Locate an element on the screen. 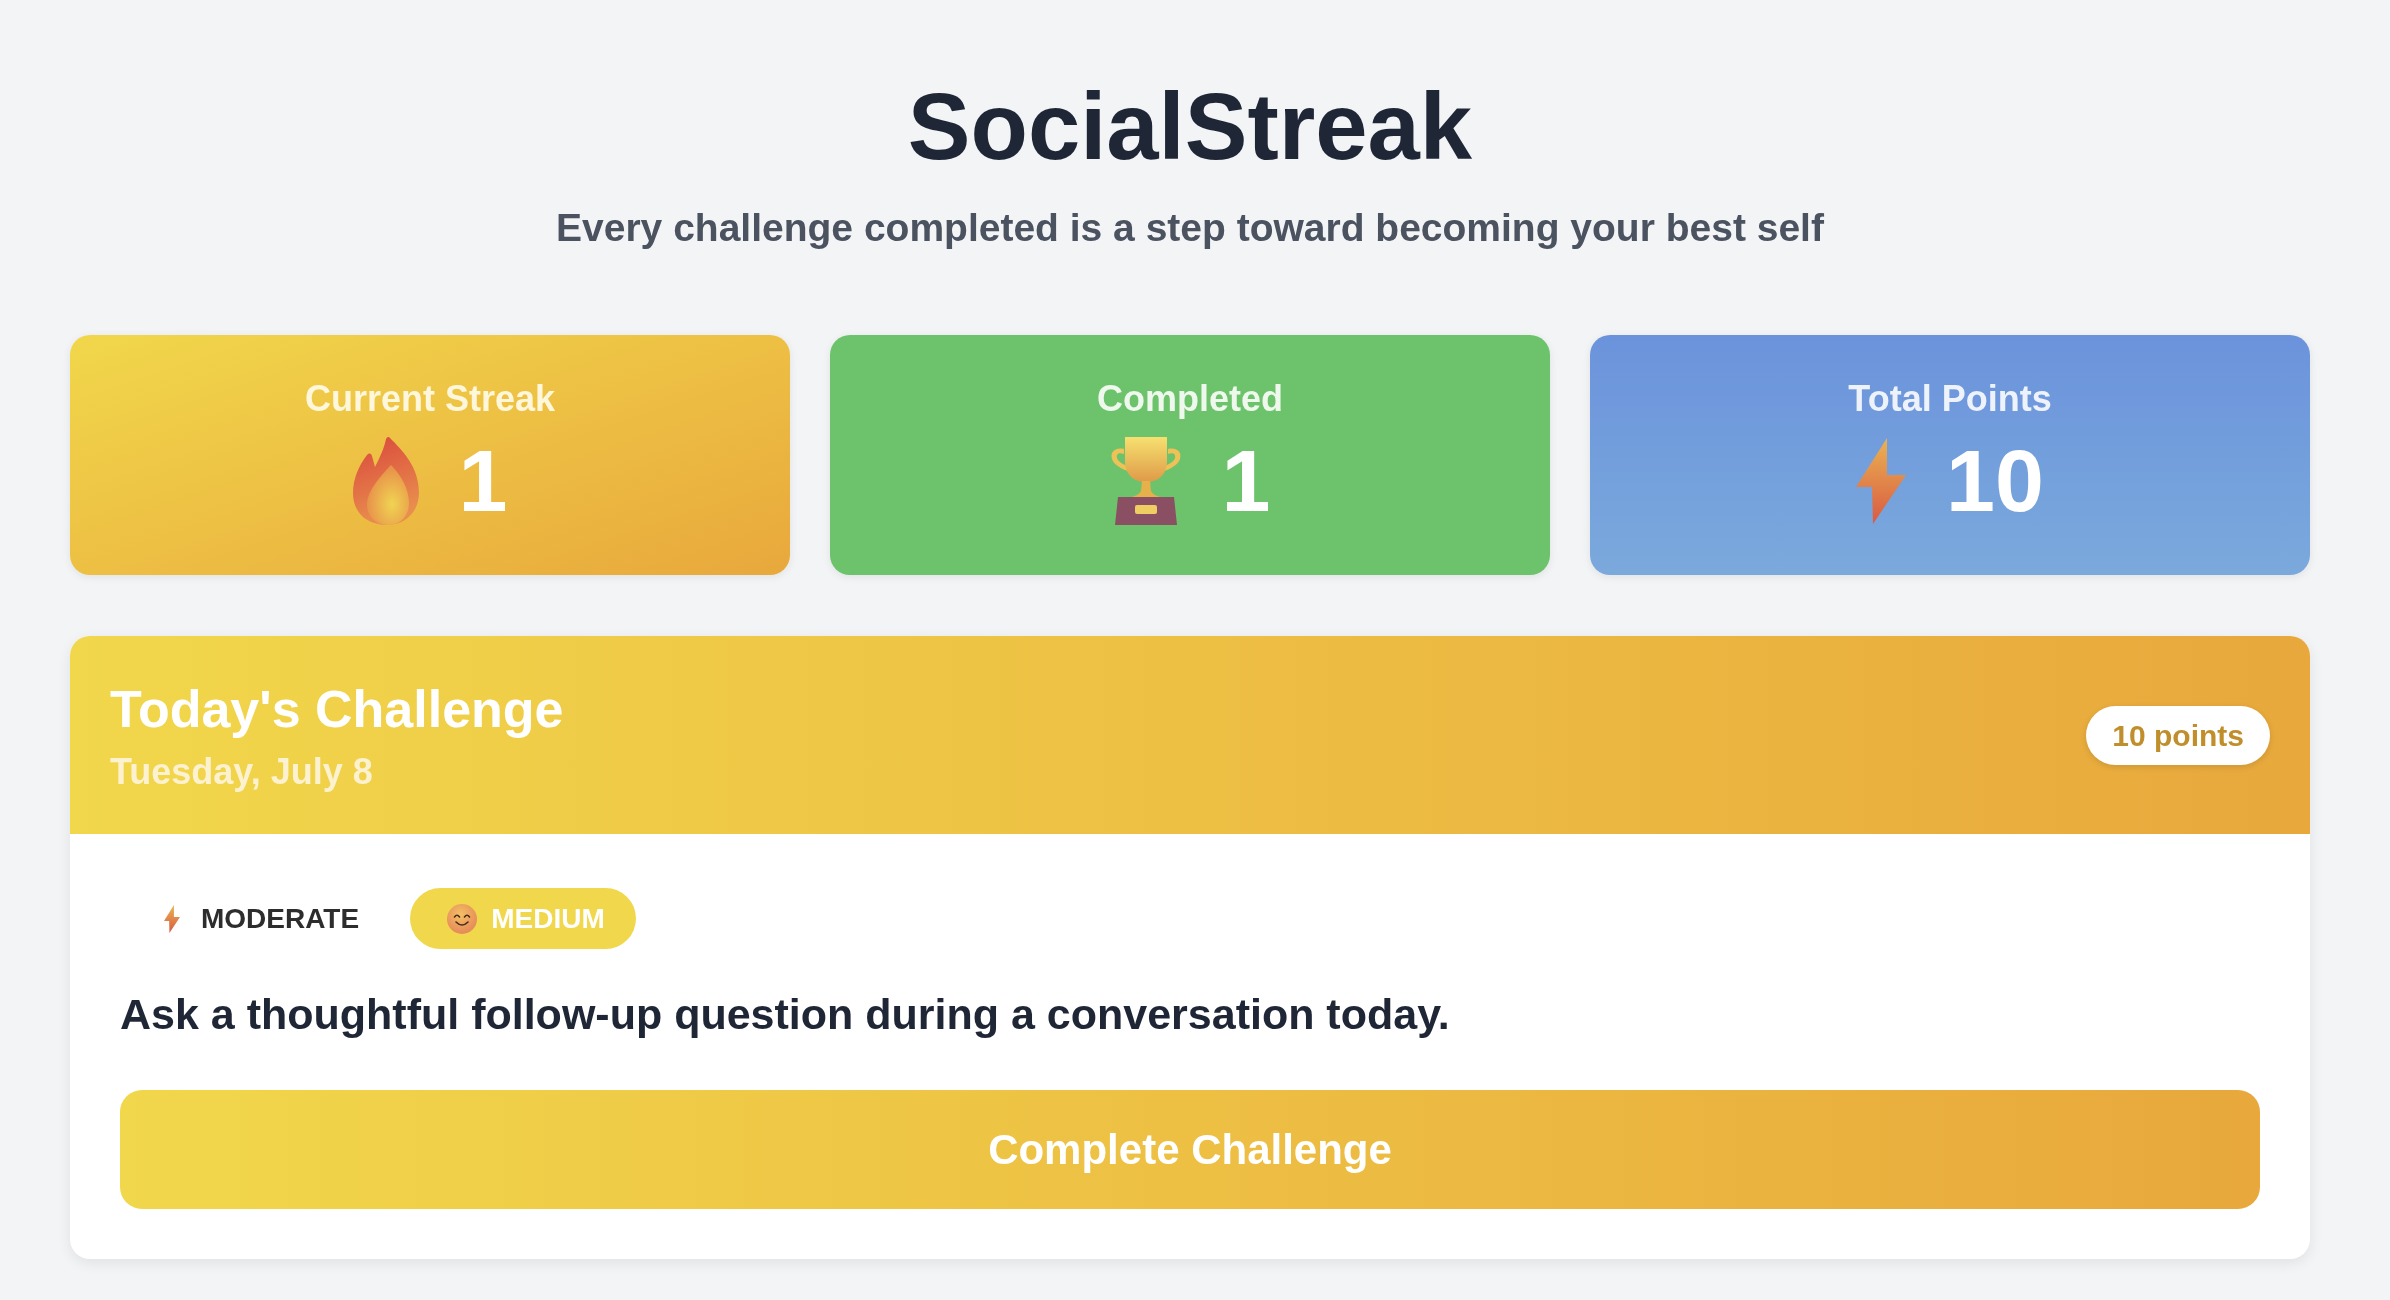 This screenshot has height=1300, width=2390. tagline: Every challenge completed is a step toward becoming your best self is located at coordinates (1190, 228).